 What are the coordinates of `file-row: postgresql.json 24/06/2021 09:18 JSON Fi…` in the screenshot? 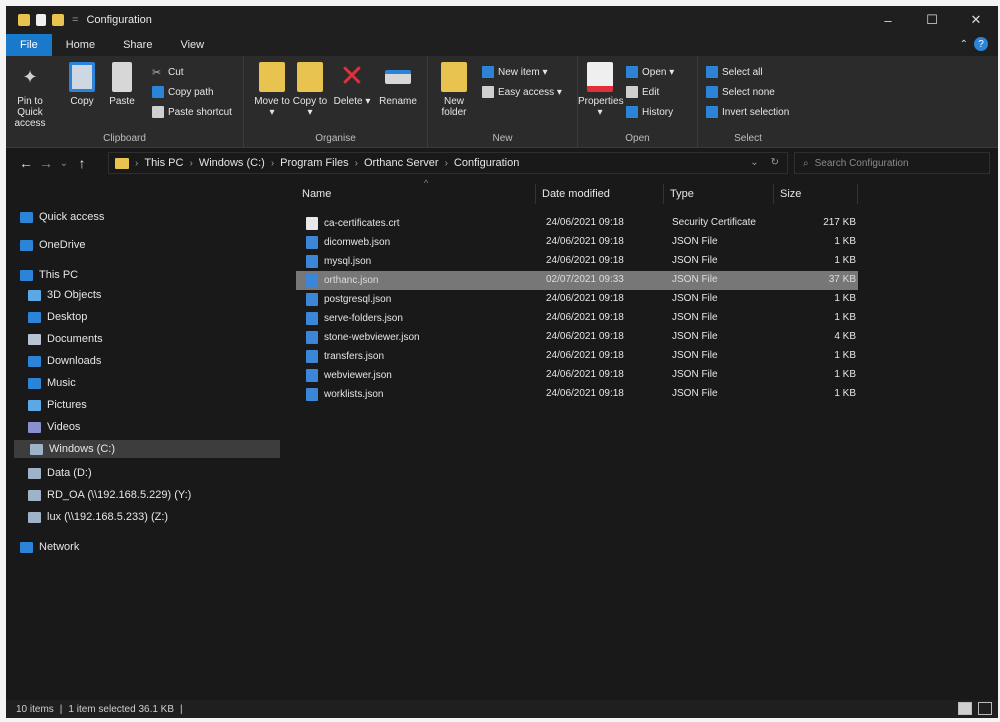 It's located at (577, 299).